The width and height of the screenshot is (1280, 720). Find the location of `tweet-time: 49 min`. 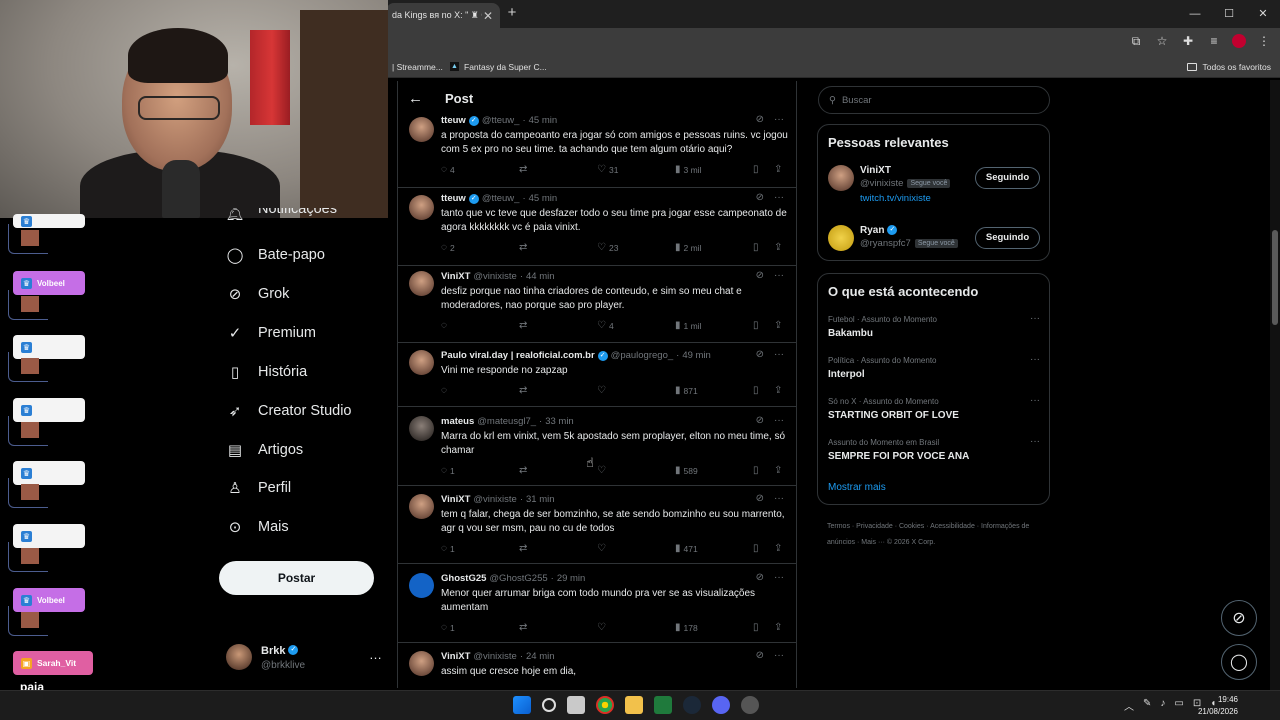

tweet-time: 49 min is located at coordinates (696, 355).